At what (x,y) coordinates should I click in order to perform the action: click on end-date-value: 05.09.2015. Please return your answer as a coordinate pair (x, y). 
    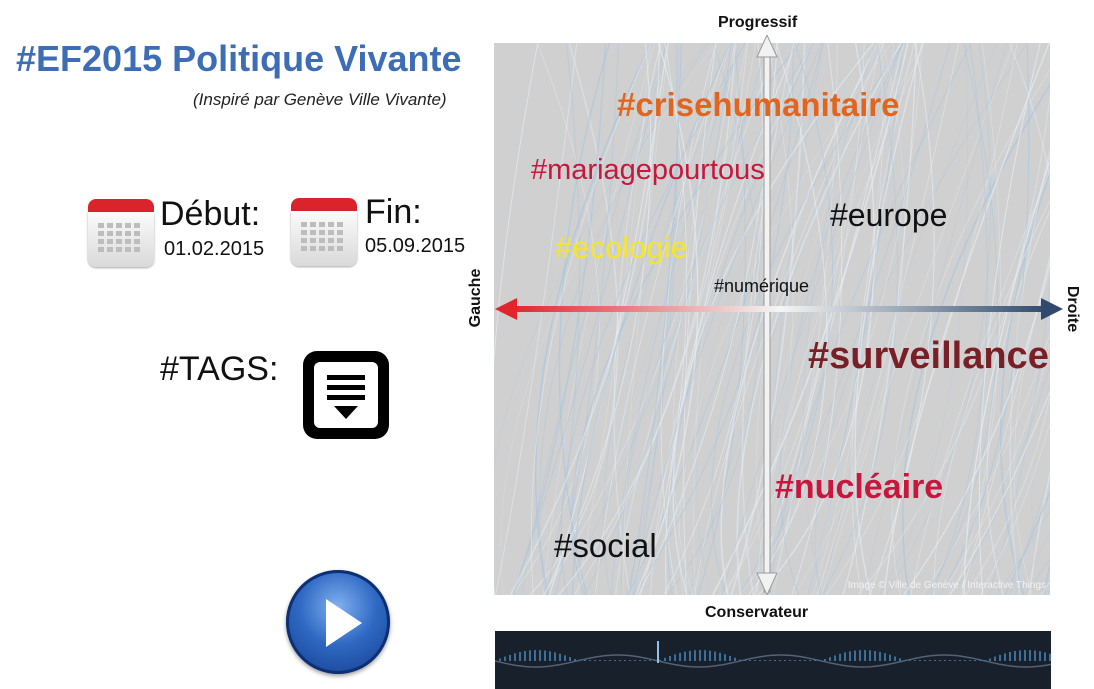
    Looking at the image, I should click on (415, 246).